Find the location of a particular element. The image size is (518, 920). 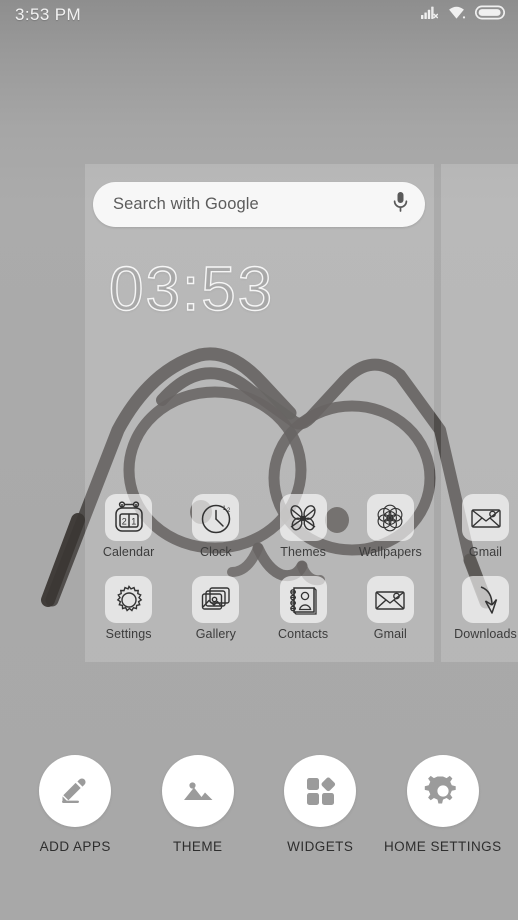

app-icon-gmail-page2: Gmail is located at coordinates (479, 526).